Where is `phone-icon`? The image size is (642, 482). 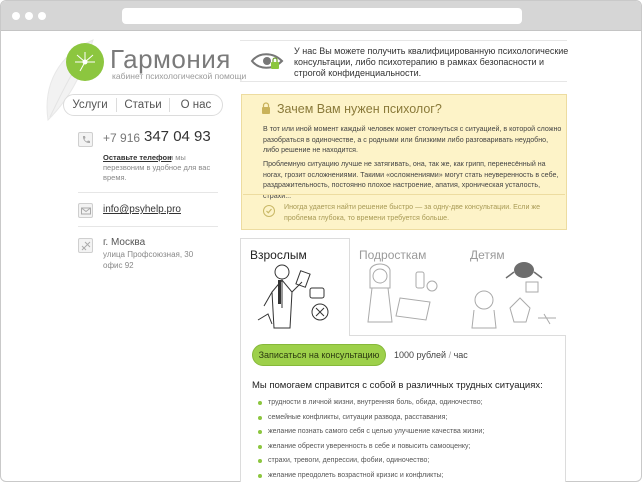 phone-icon is located at coordinates (85, 139).